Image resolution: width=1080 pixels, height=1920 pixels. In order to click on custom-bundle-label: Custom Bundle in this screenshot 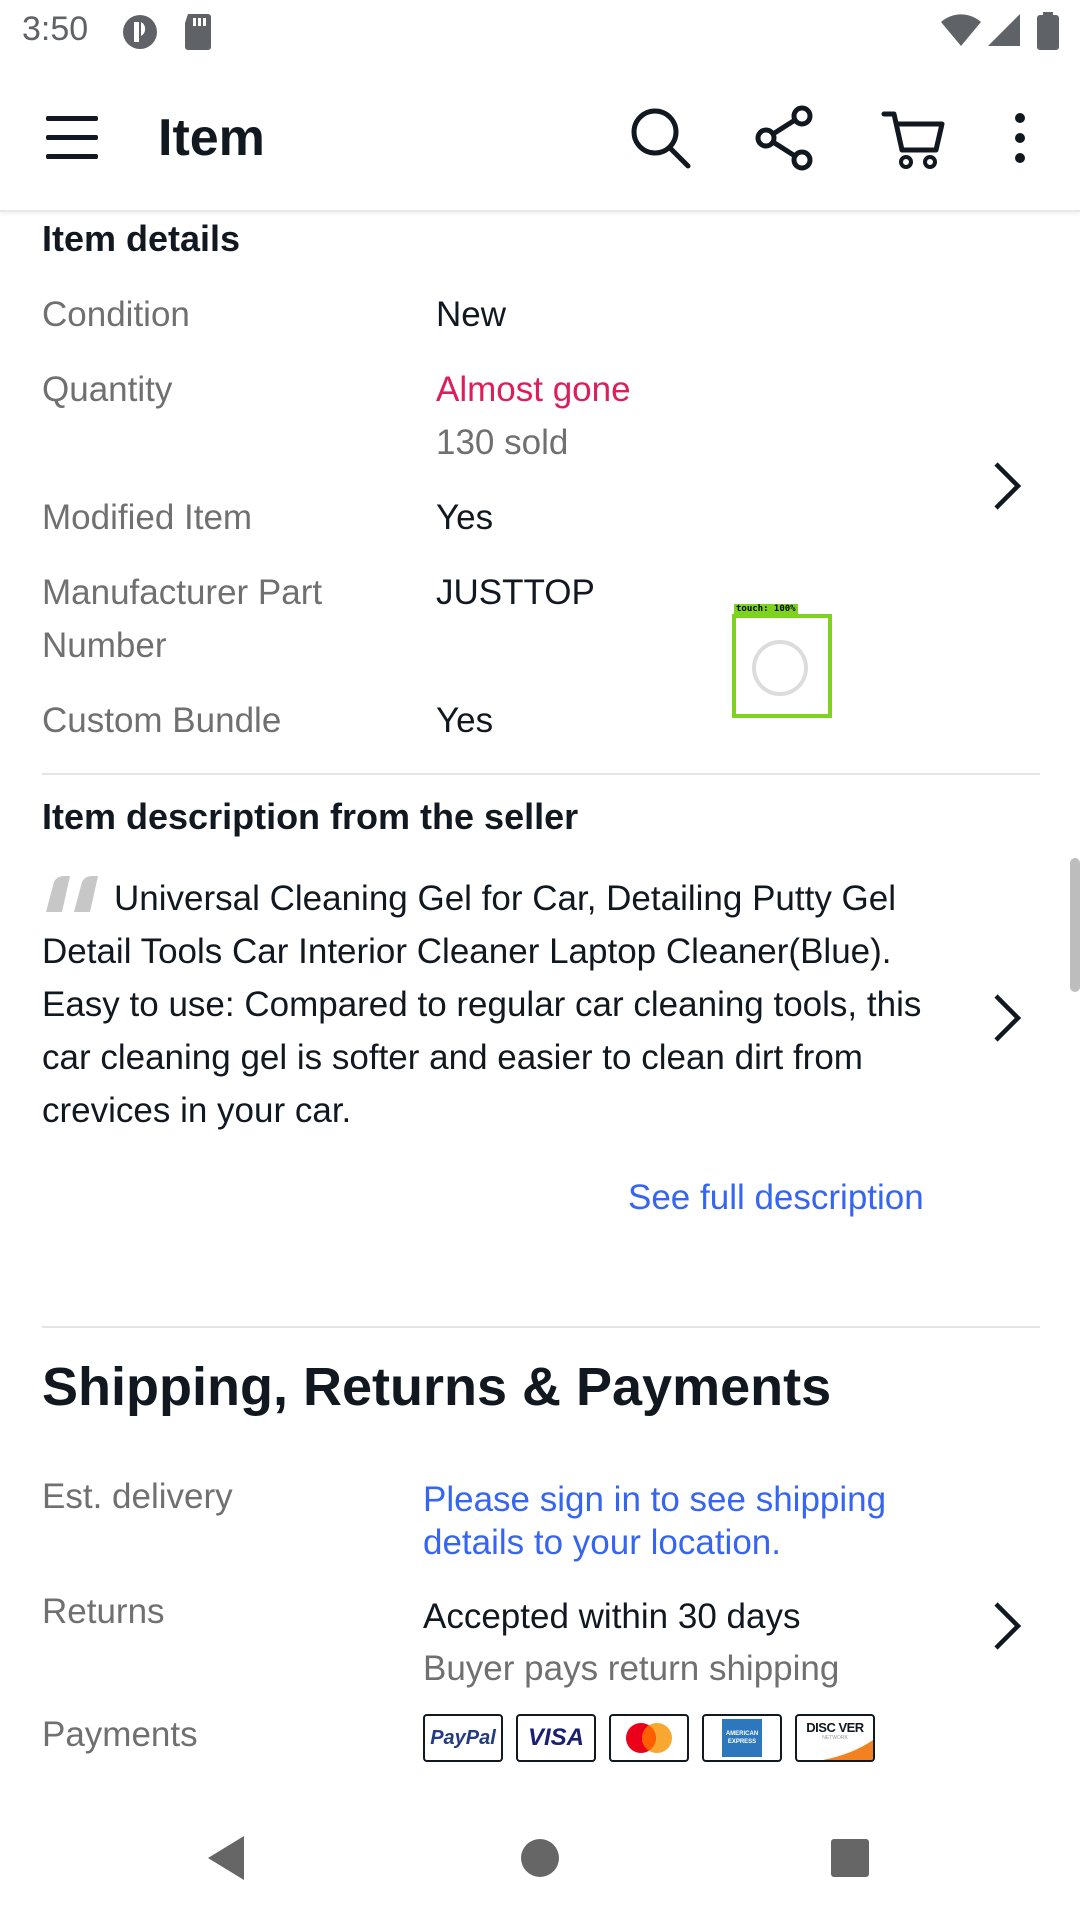, I will do `click(162, 720)`.